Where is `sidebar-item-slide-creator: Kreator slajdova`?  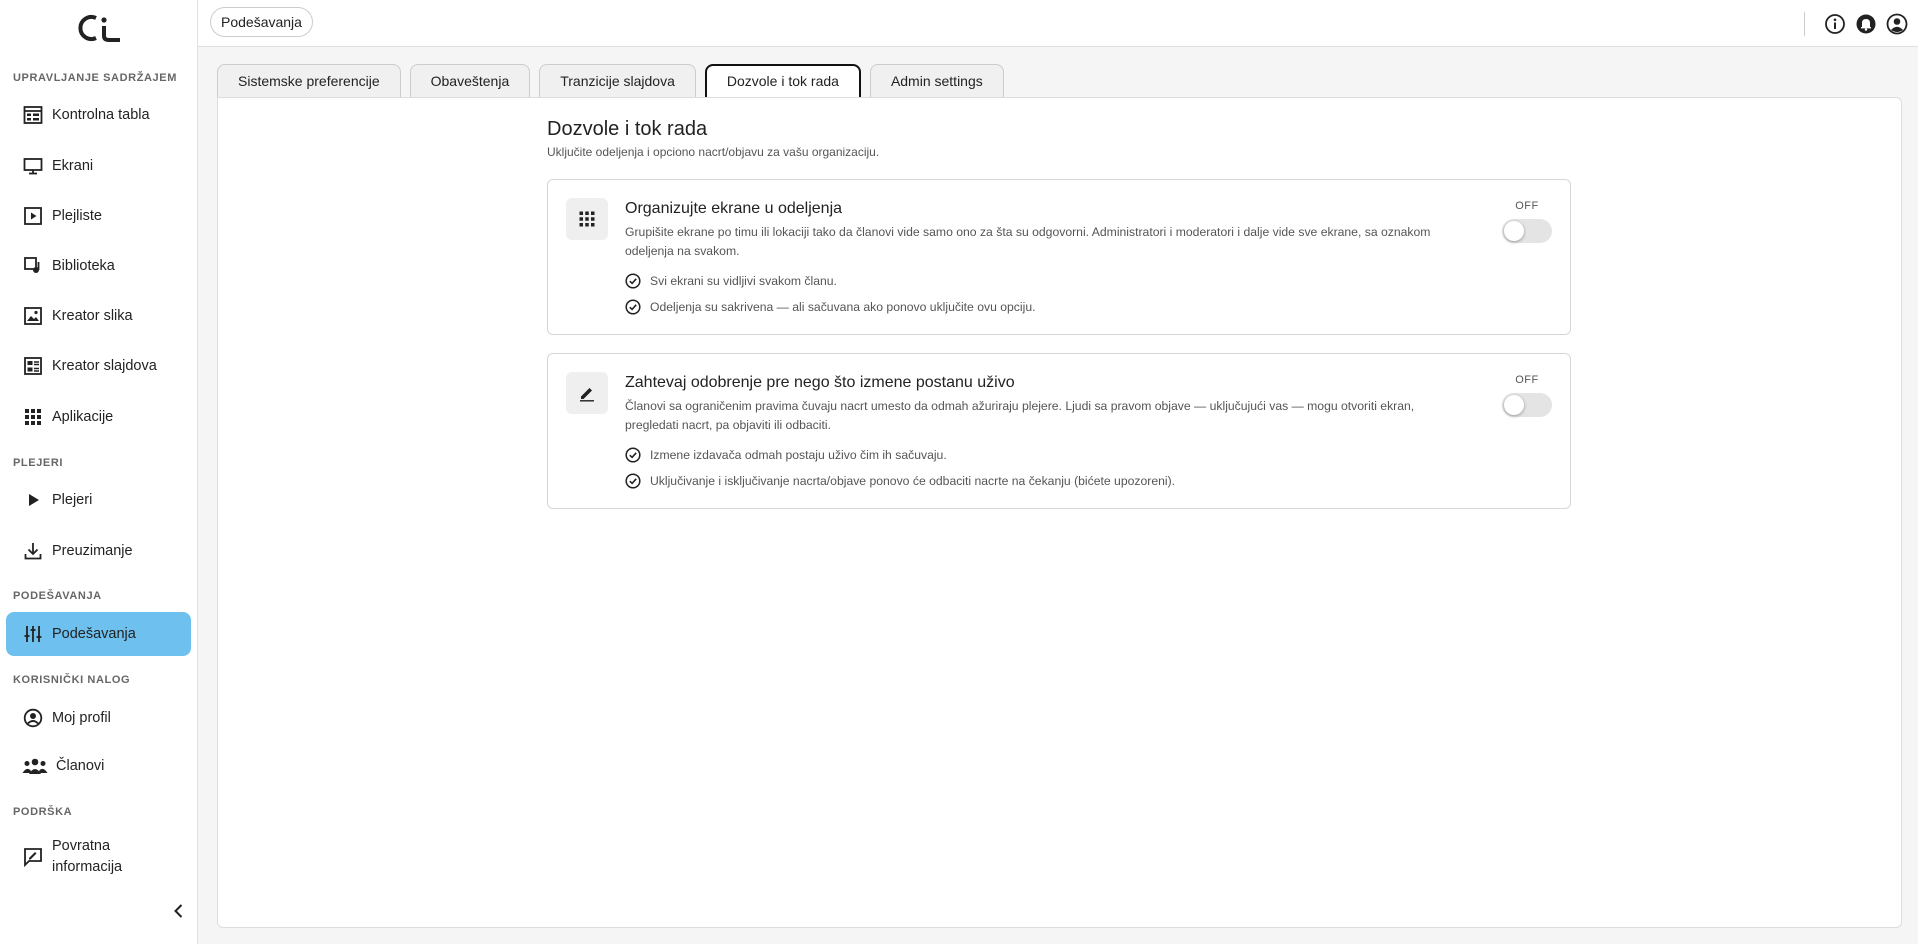
sidebar-item-slide-creator: Kreator slajdova is located at coordinates (98, 366).